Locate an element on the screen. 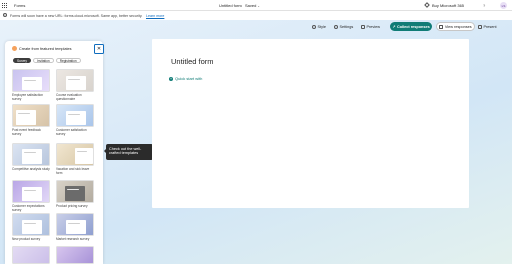 The width and height of the screenshot is (512, 264). responses-icon is located at coordinates (441, 26).